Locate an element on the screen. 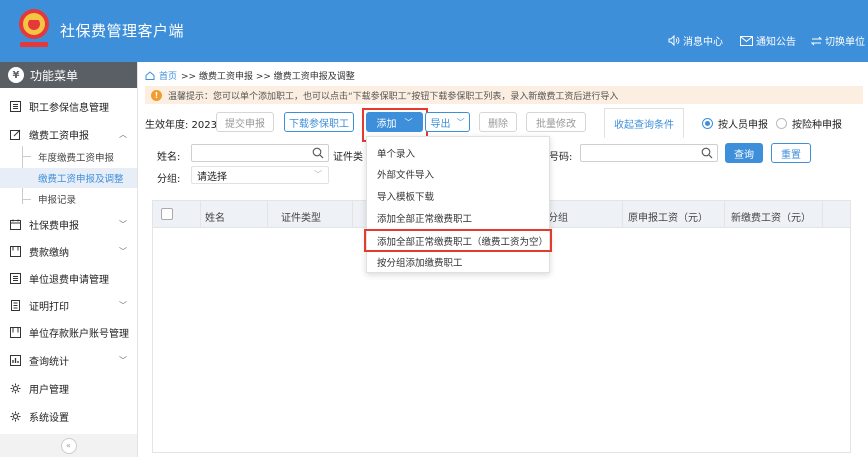  sidebar-item-query-stats: 查询统计 ﹀ is located at coordinates (68, 360).